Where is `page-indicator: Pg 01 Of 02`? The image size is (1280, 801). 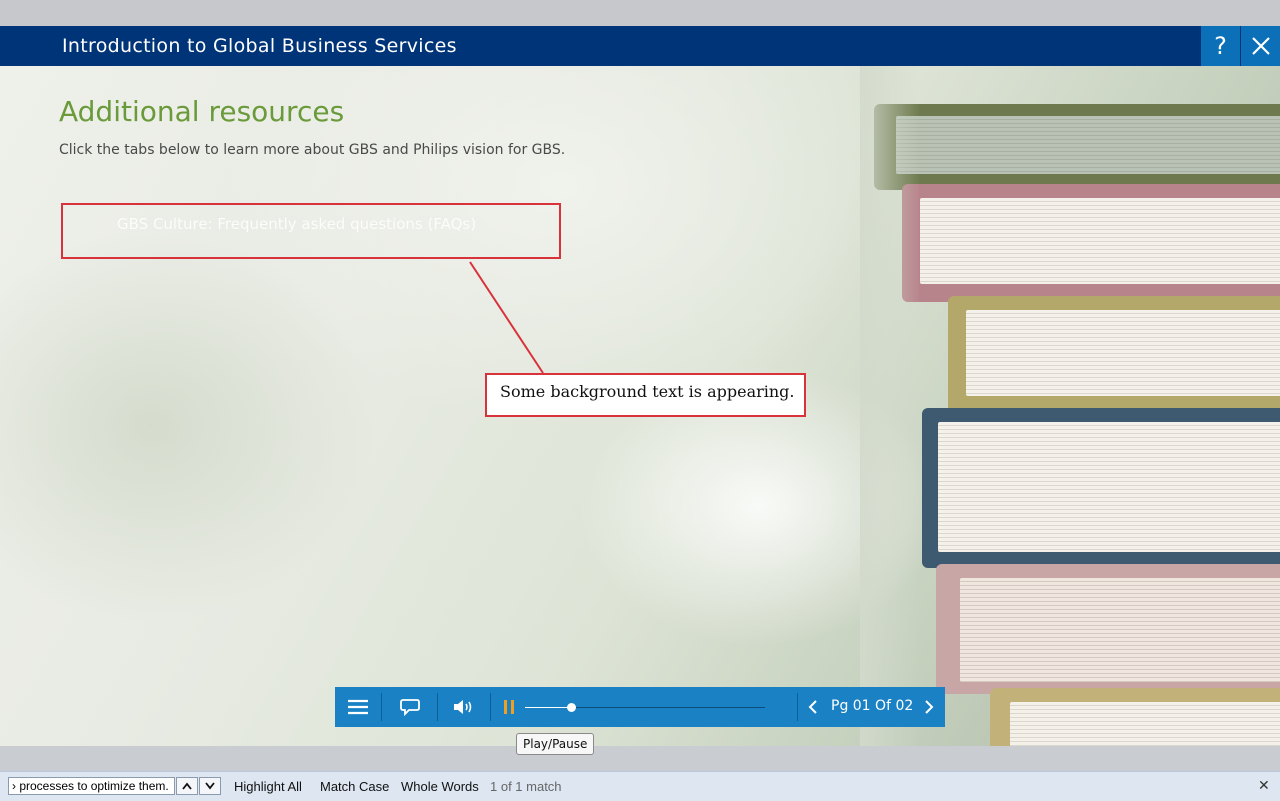 page-indicator: Pg 01 Of 02 is located at coordinates (872, 706).